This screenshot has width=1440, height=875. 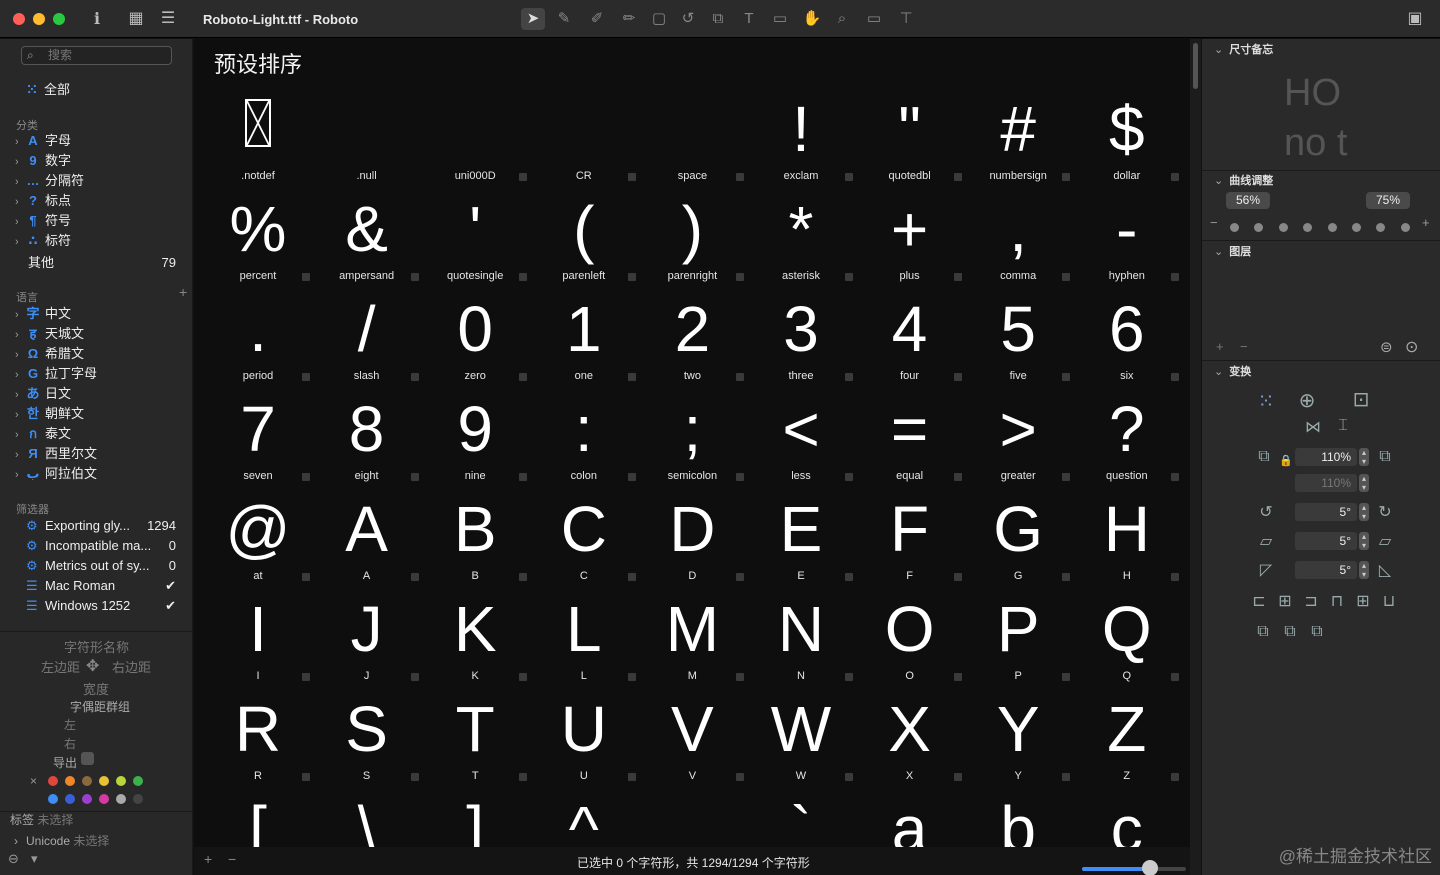 What do you see at coordinates (842, 19) in the screenshot?
I see `zoom-tool-icon: ⌕` at bounding box center [842, 19].